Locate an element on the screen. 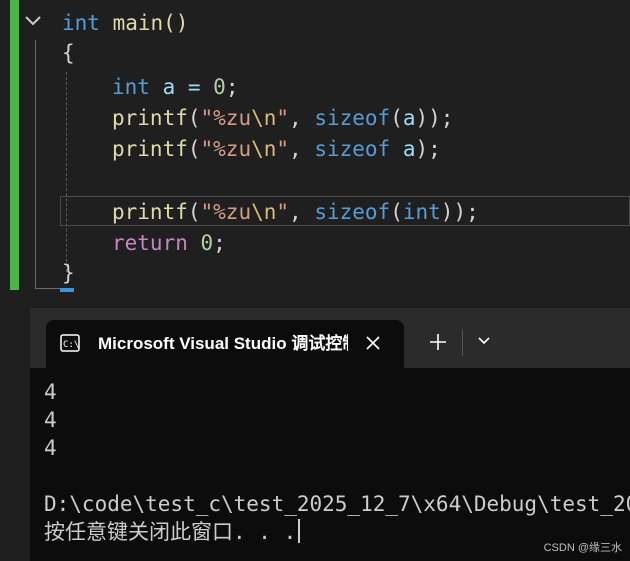 The height and width of the screenshot is (561, 630). fold-chevron-down-icon is located at coordinates (33, 21).